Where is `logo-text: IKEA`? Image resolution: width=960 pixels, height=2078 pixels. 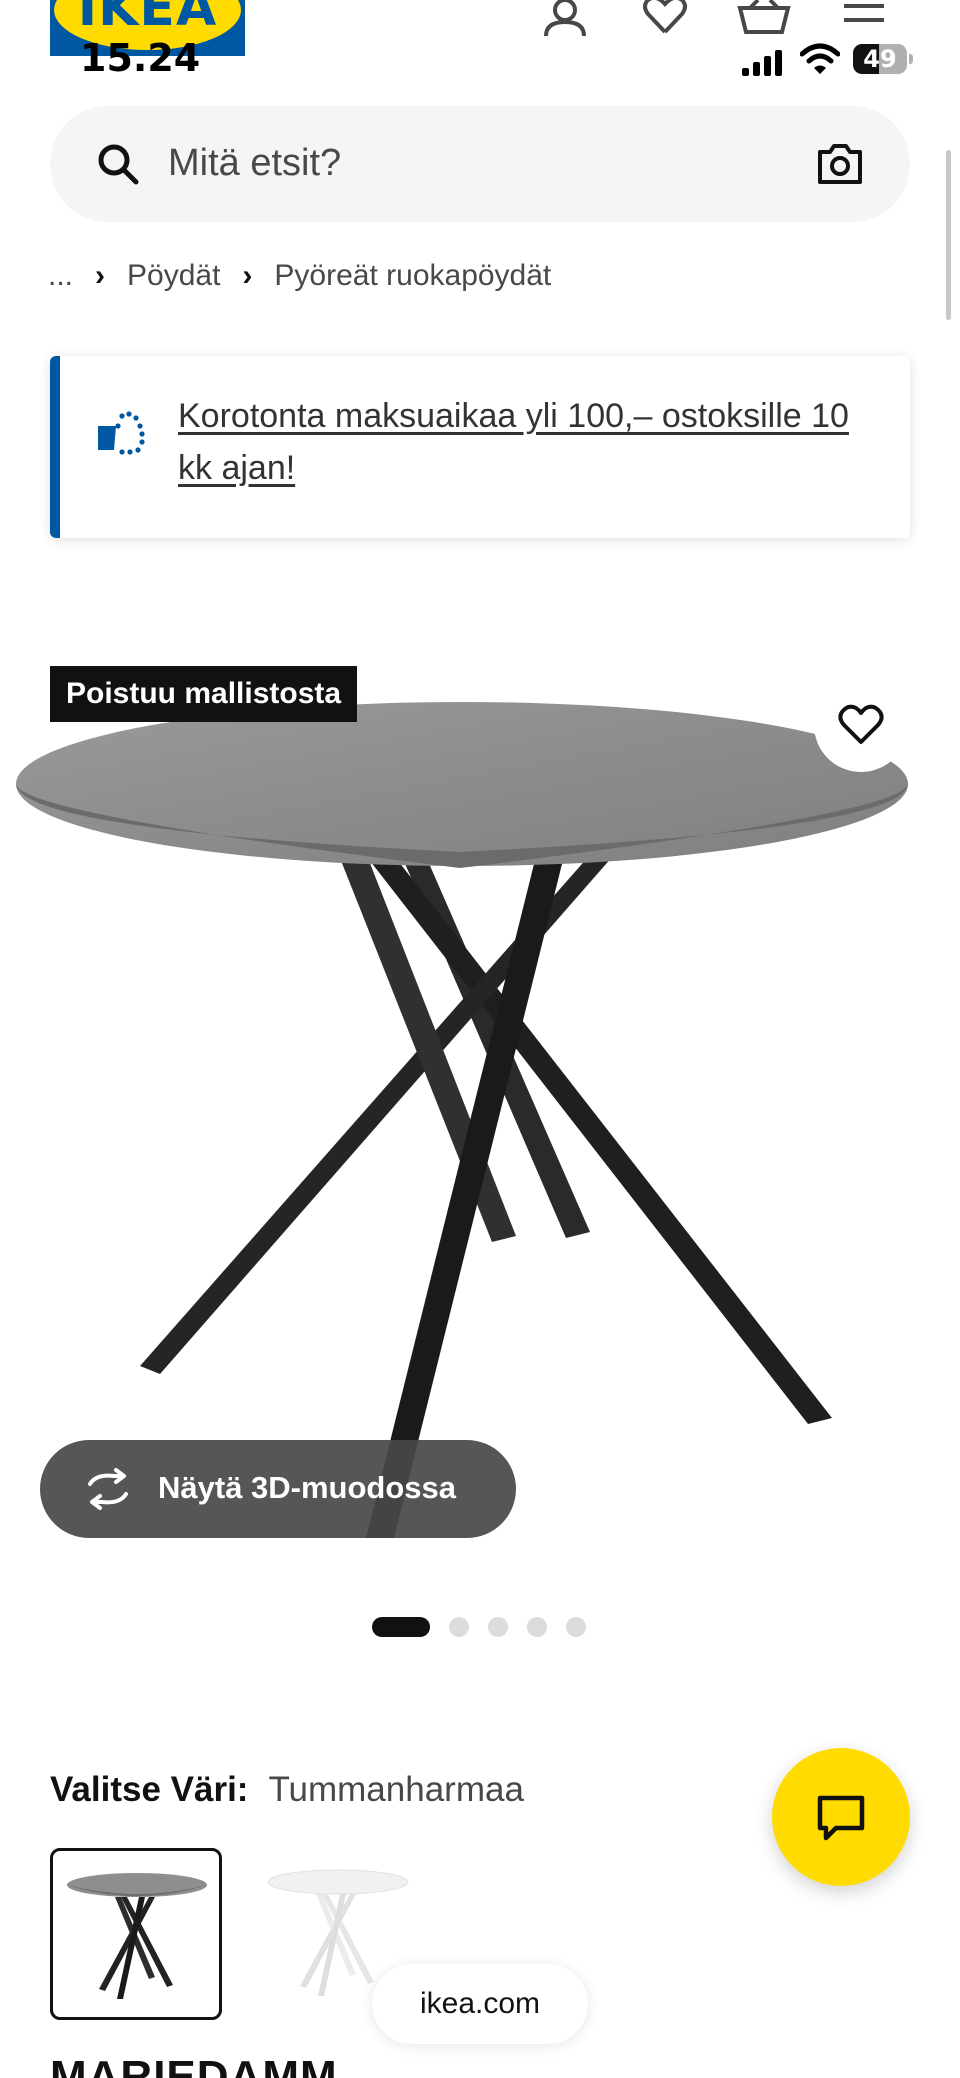 logo-text: IKEA is located at coordinates (147, 19).